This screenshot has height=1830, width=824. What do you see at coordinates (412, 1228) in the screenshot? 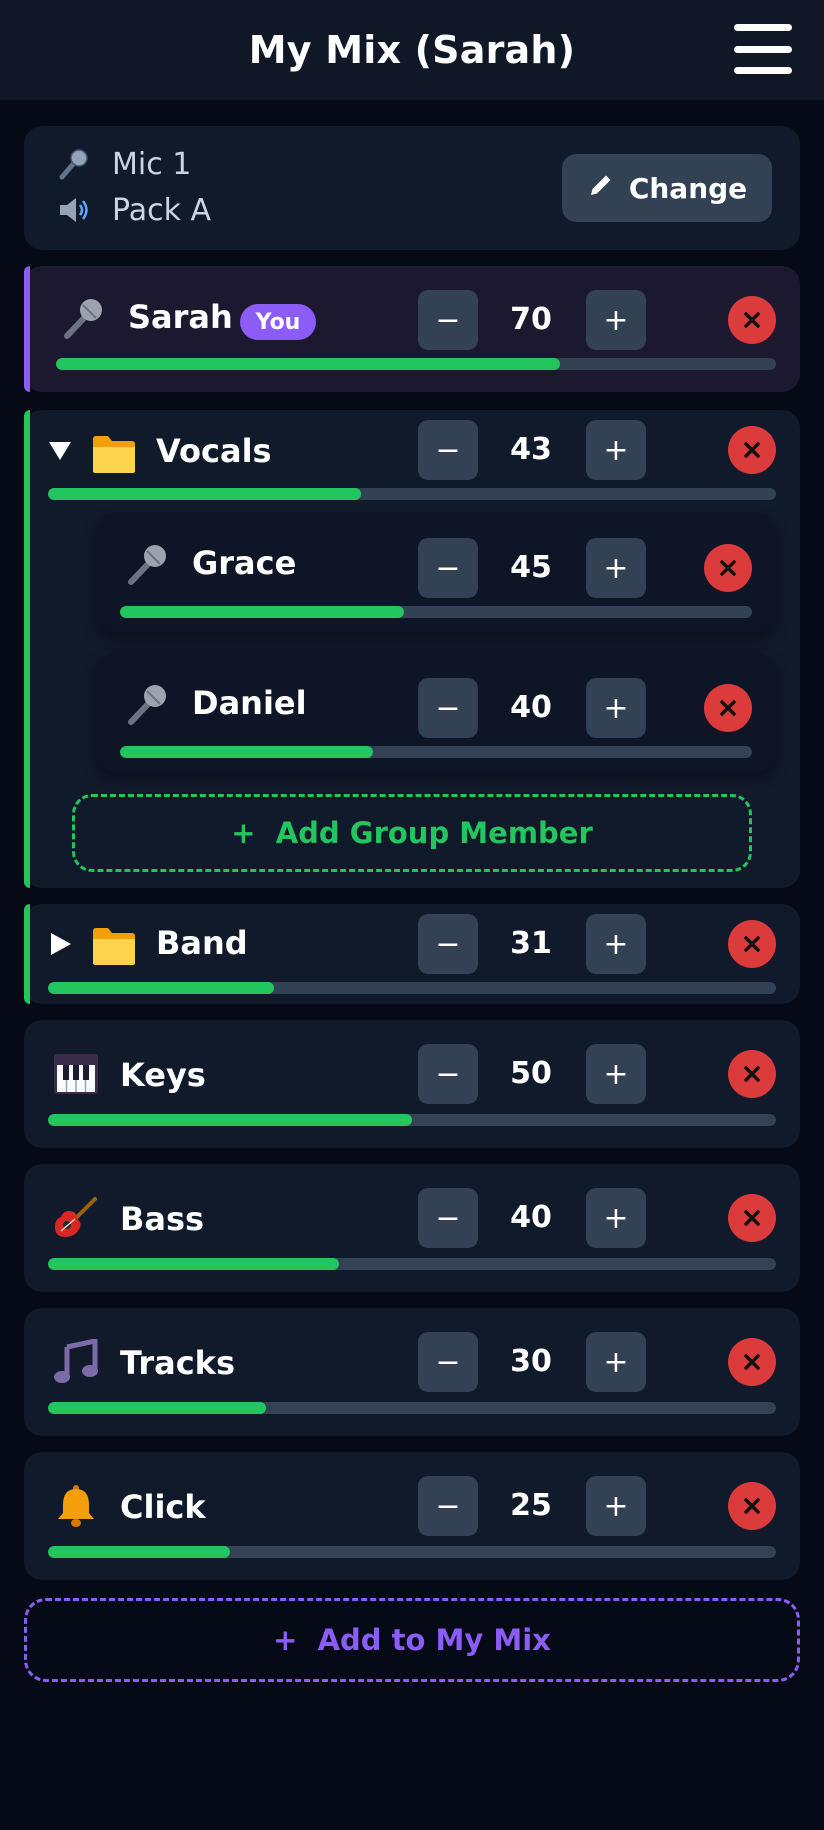
I see `channel-bass: Bass − 40 +` at bounding box center [412, 1228].